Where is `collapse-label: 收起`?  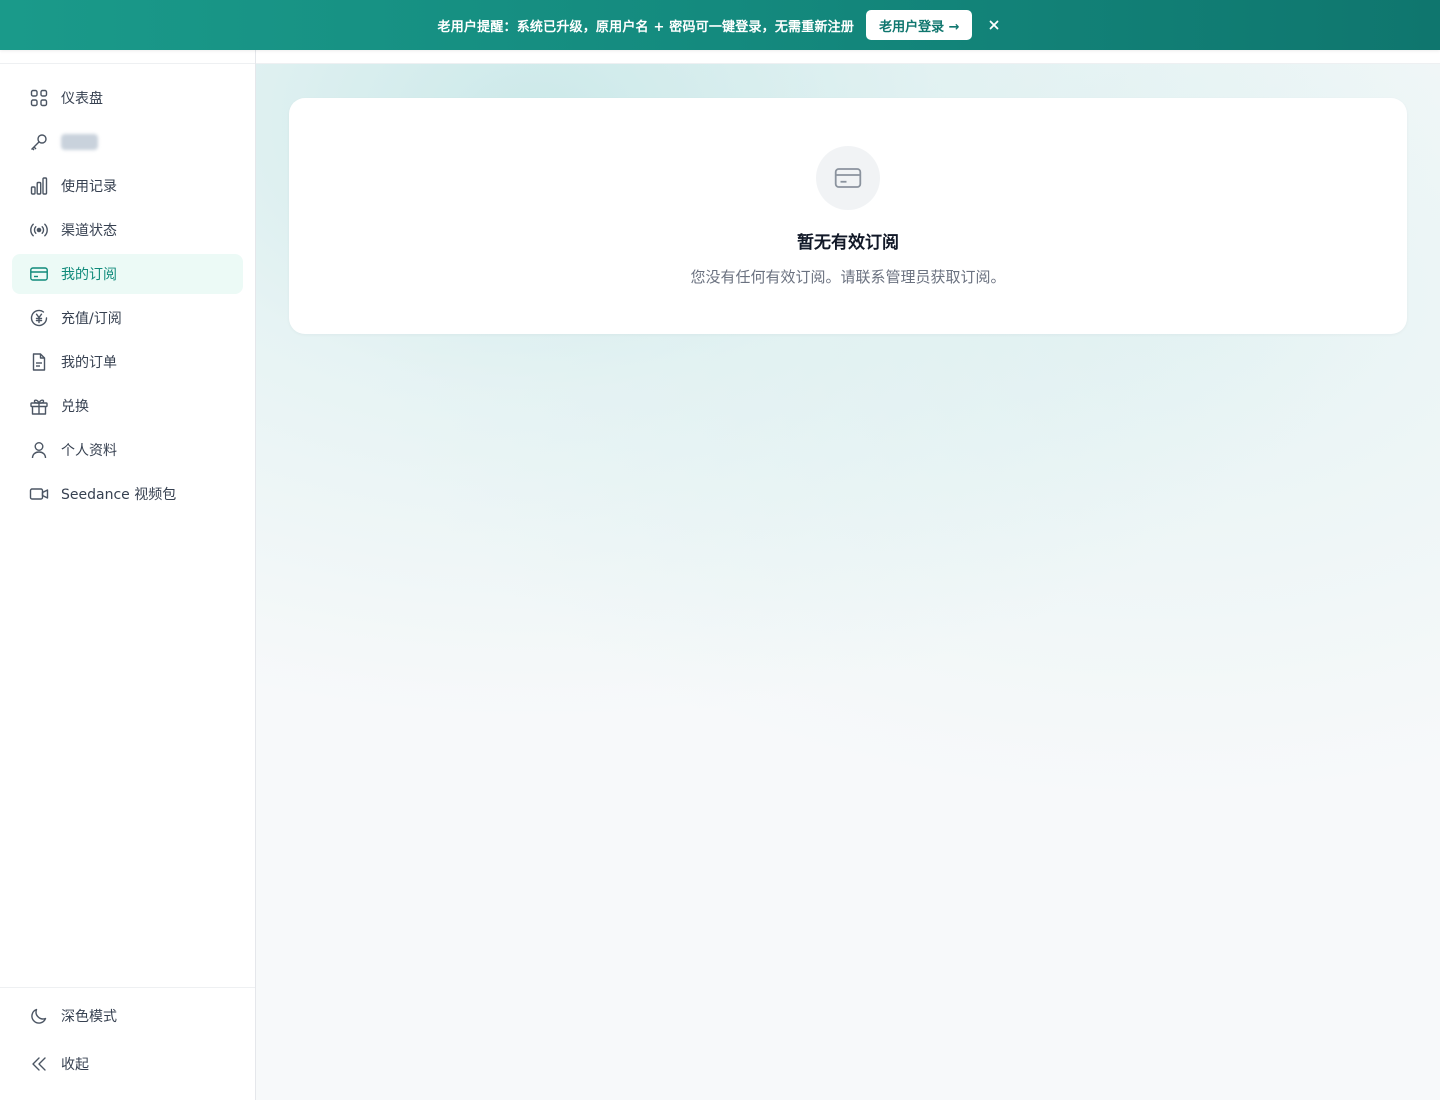
collapse-label: 收起 is located at coordinates (75, 1065).